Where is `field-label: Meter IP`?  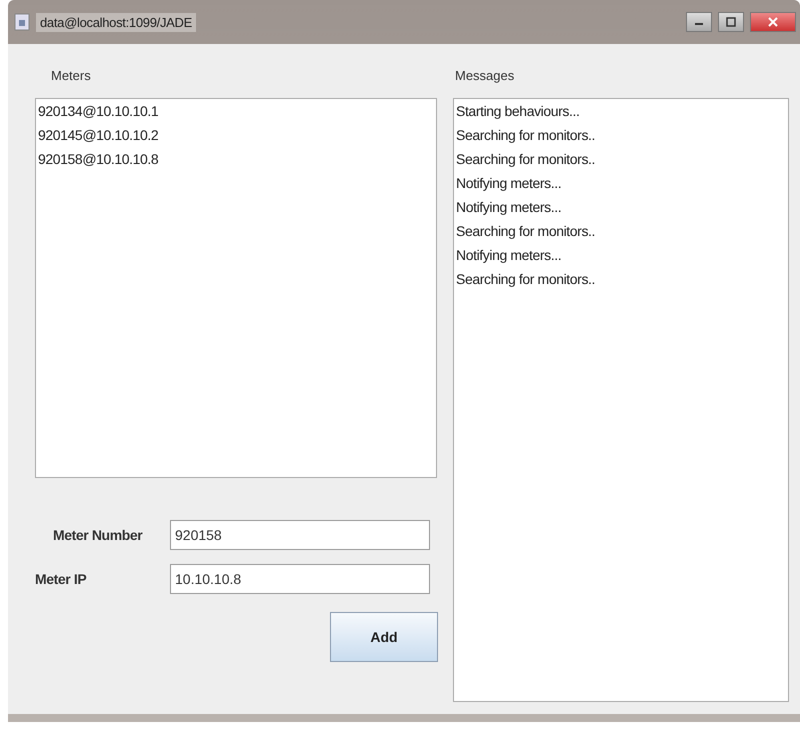
field-label: Meter IP is located at coordinates (61, 579).